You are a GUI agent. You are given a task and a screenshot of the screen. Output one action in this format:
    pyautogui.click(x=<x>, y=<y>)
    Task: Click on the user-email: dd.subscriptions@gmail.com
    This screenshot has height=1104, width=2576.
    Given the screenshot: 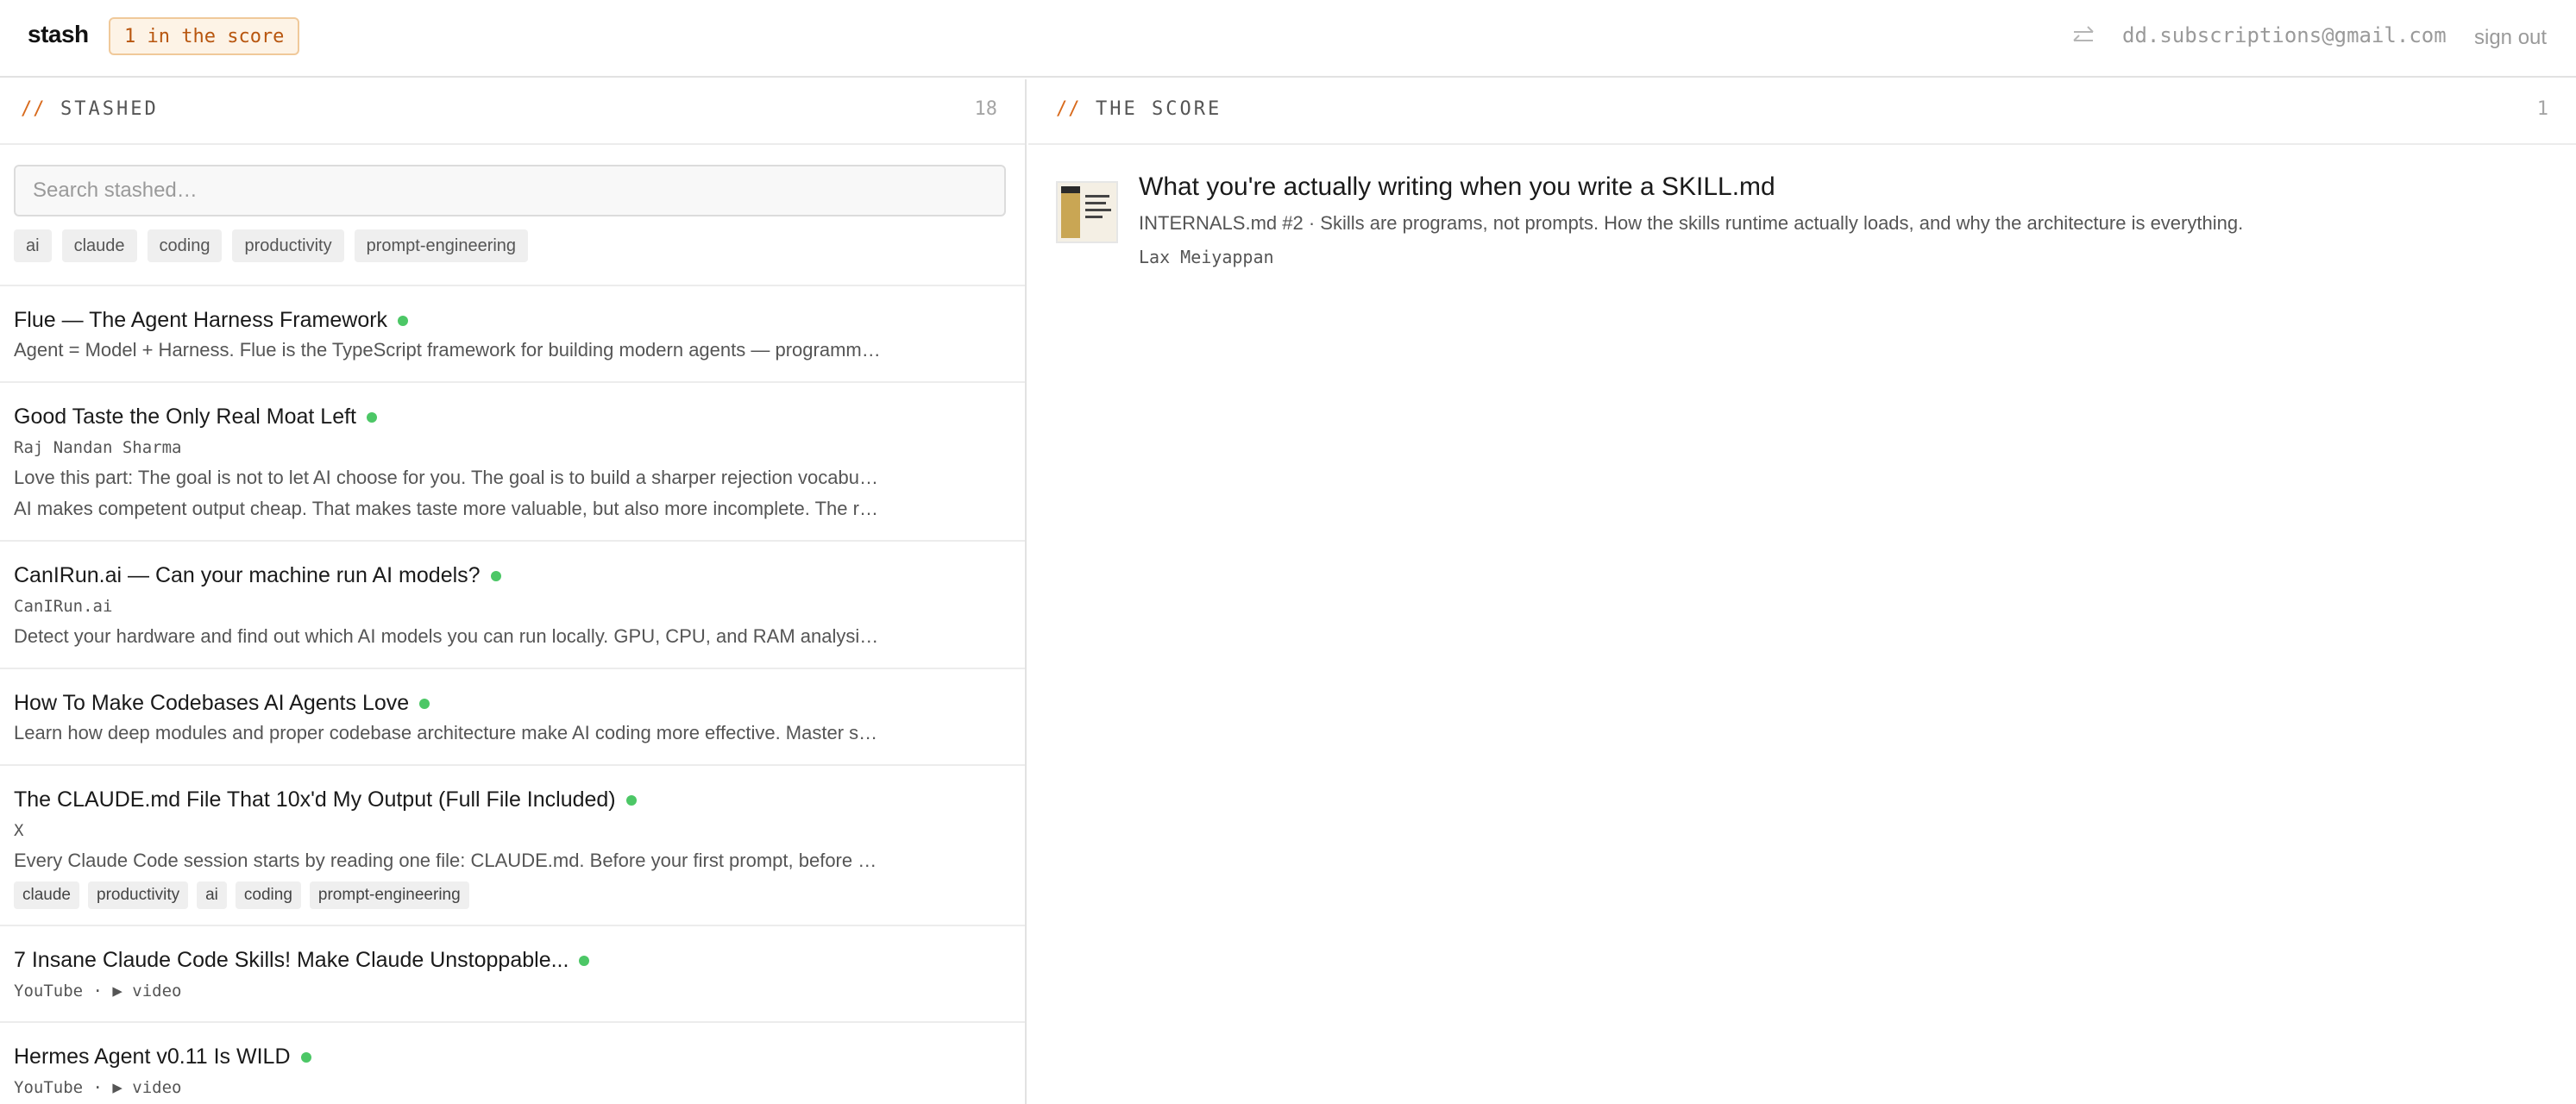 What is the action you would take?
    pyautogui.click(x=2284, y=35)
    